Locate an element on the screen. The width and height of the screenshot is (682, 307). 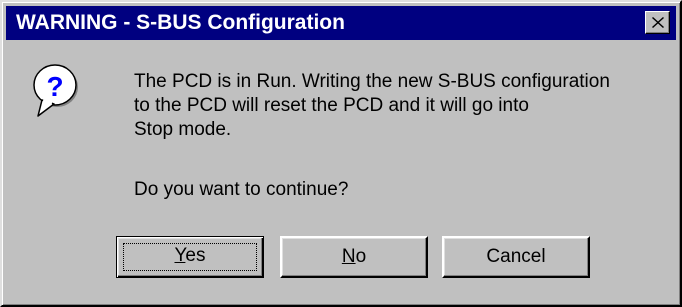
title-bar: WARNING - S-BUS Configuration is located at coordinates (341, 23).